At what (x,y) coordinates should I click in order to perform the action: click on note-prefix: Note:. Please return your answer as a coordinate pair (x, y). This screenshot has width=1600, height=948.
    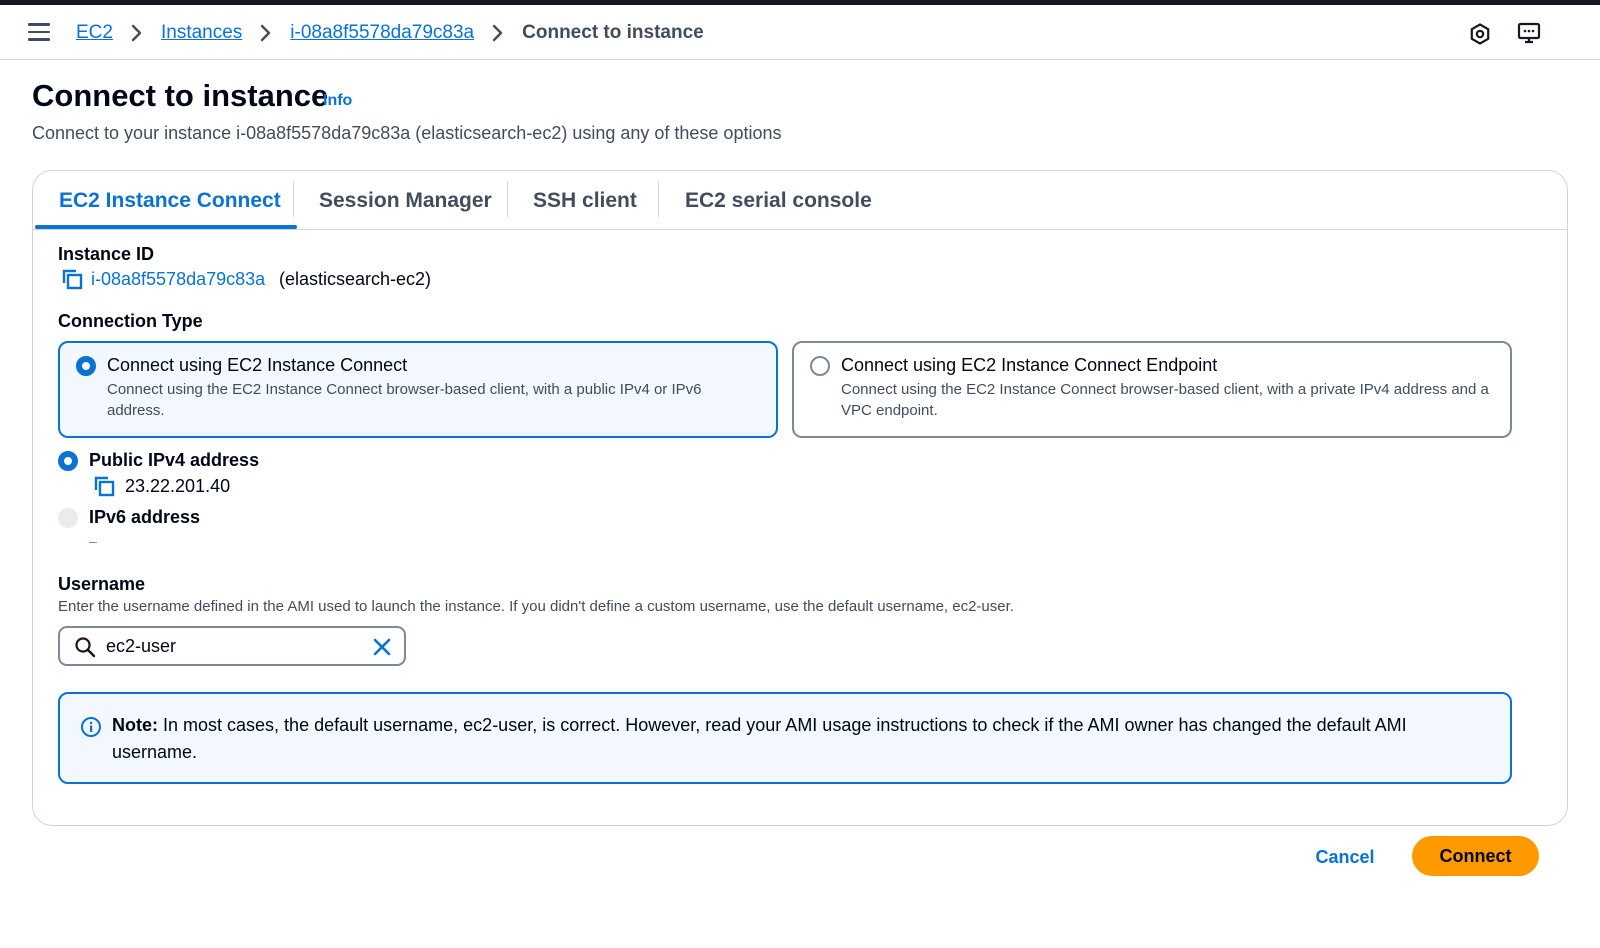
    Looking at the image, I should click on (135, 725).